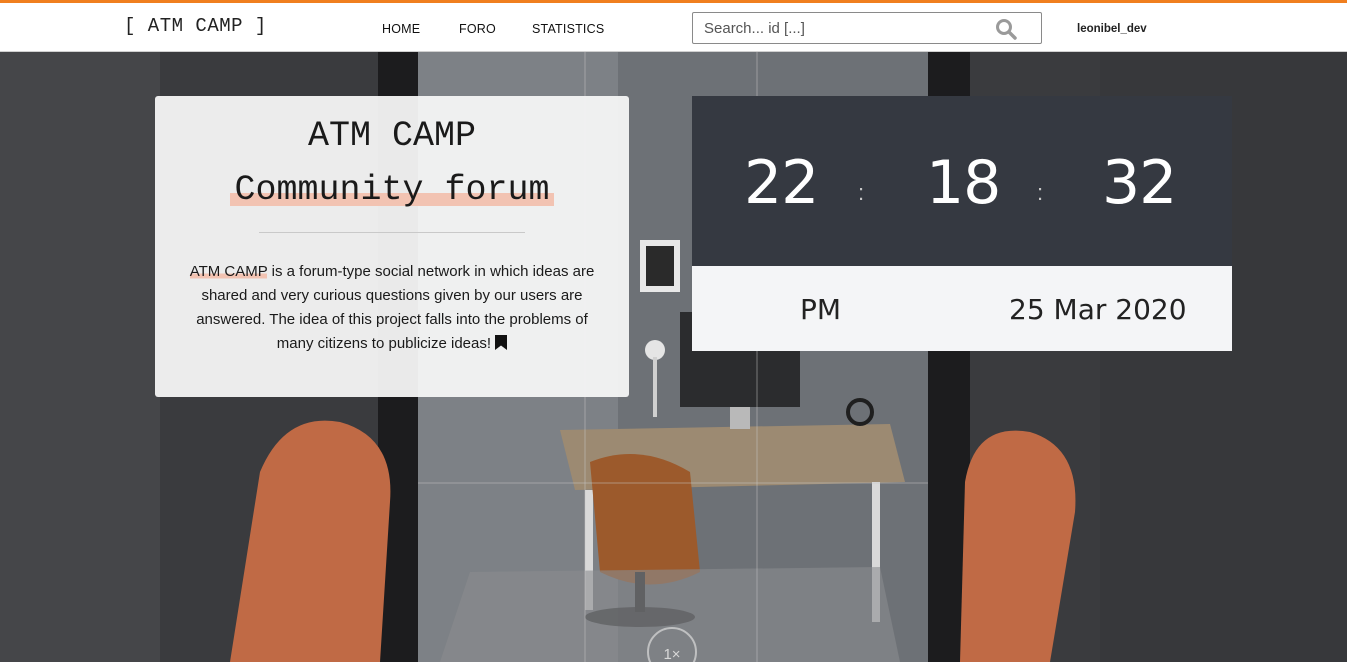 This screenshot has width=1347, height=662. I want to click on search-input, so click(838, 28).